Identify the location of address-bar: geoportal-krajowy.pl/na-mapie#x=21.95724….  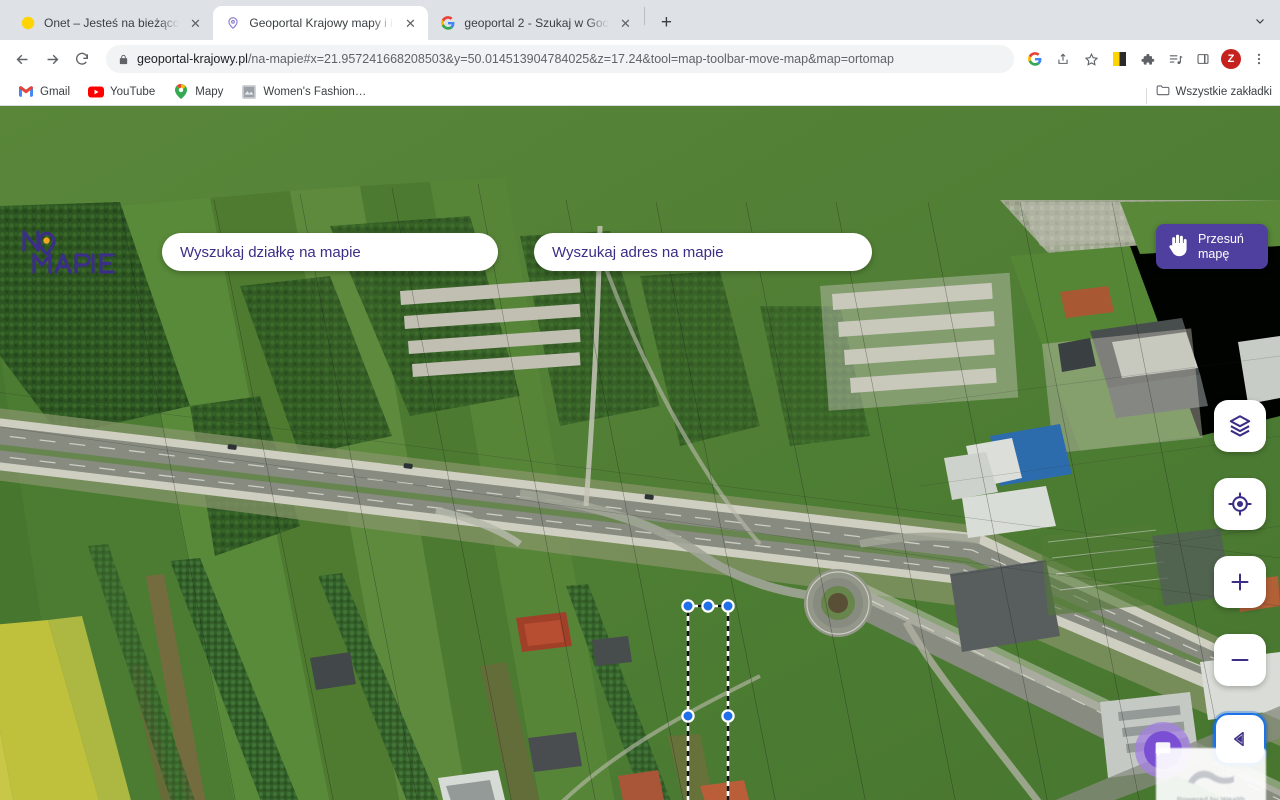
(560, 59).